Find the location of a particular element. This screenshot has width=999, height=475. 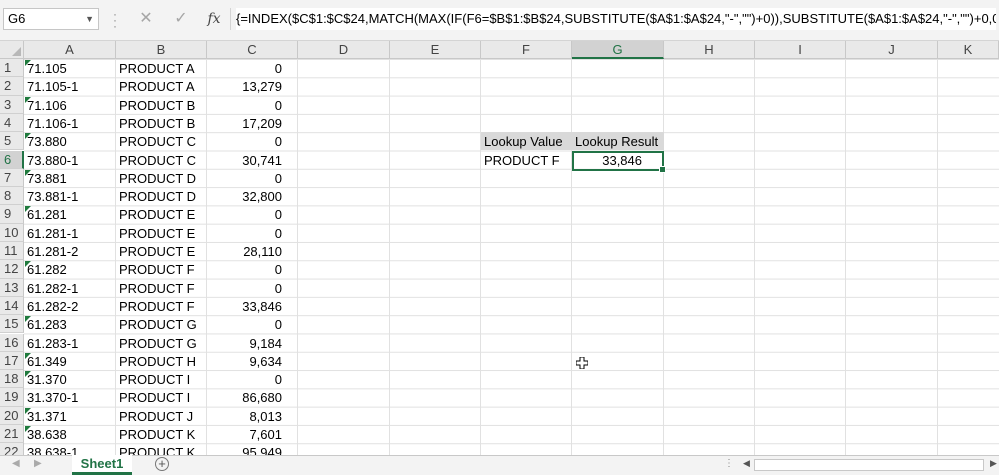

lookup-value-cell: PRODUCT F is located at coordinates (526, 160).